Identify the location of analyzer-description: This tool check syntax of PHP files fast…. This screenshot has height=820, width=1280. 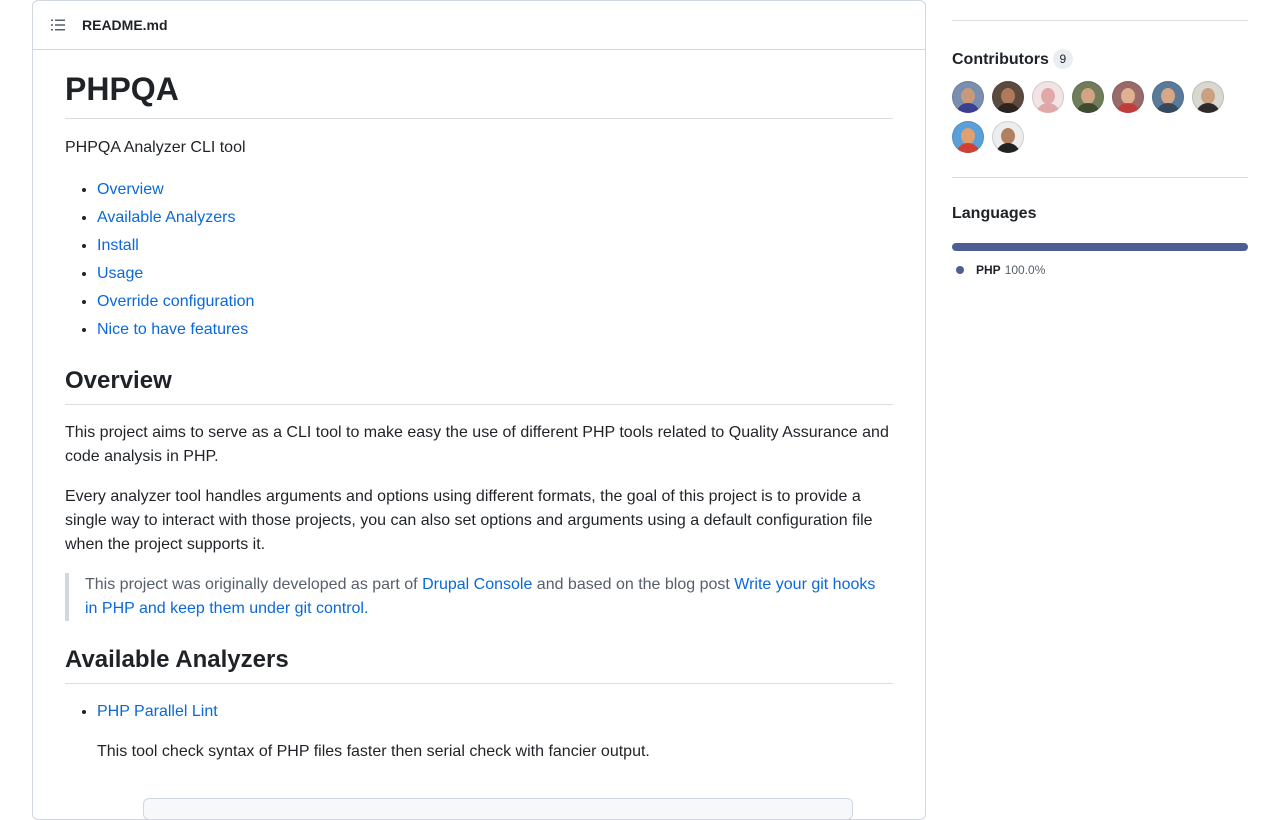
(373, 751).